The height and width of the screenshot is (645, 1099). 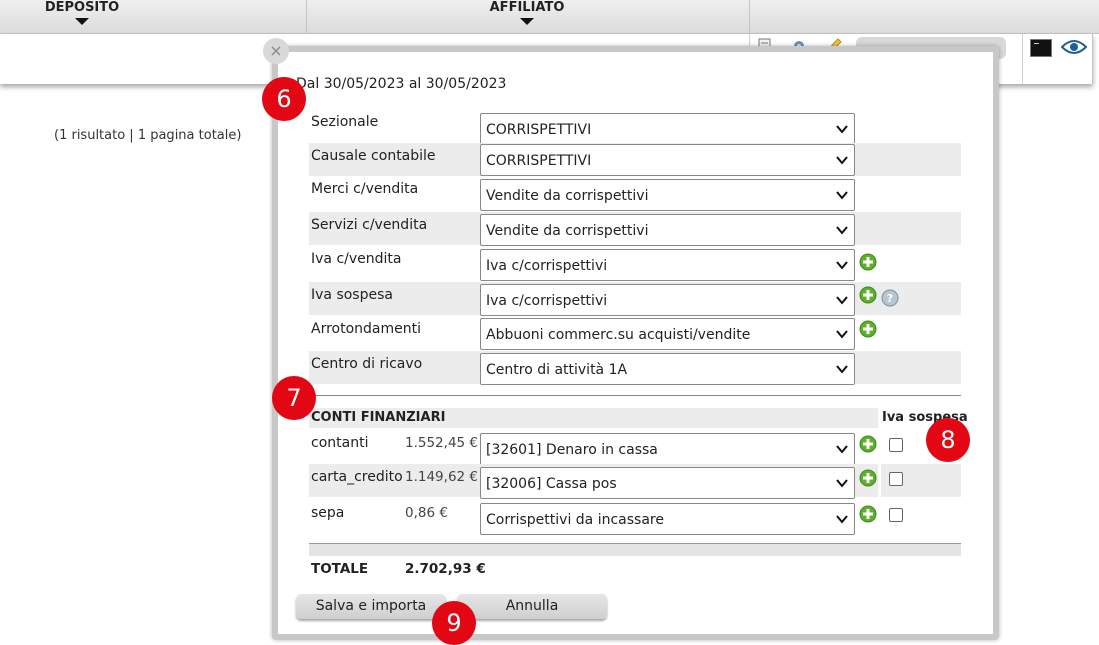 I want to click on field-label: Iva c/vendita, so click(x=356, y=259).